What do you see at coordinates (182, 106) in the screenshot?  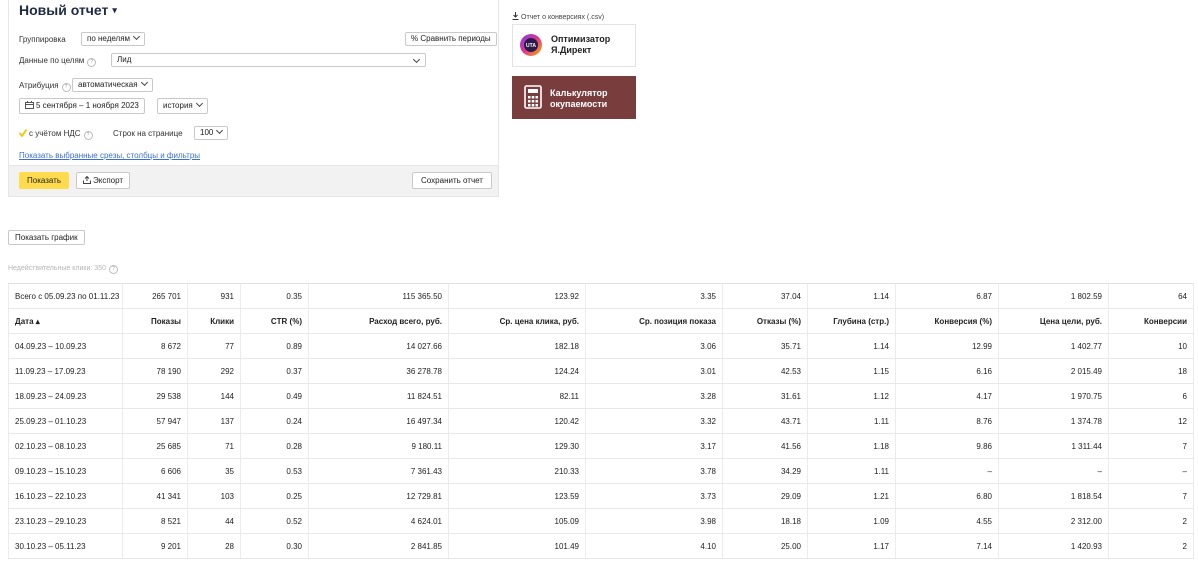 I see `history-select: история` at bounding box center [182, 106].